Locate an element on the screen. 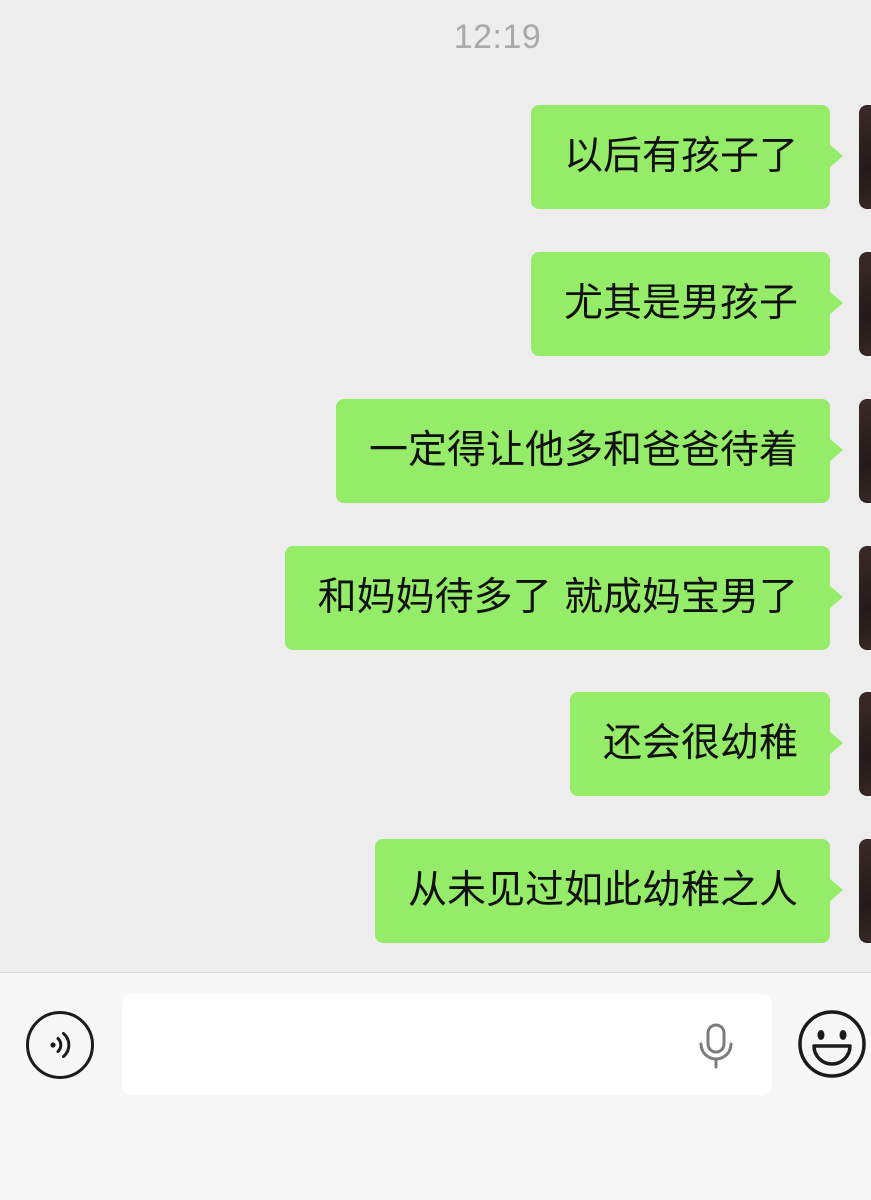 This screenshot has height=1200, width=871. sent-message-bubble: 和妈妈待多了 就成妈宝男了 is located at coordinates (564, 598).